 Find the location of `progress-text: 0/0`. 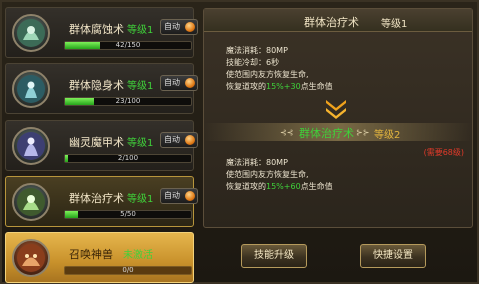

progress-text: 0/0 is located at coordinates (128, 270).